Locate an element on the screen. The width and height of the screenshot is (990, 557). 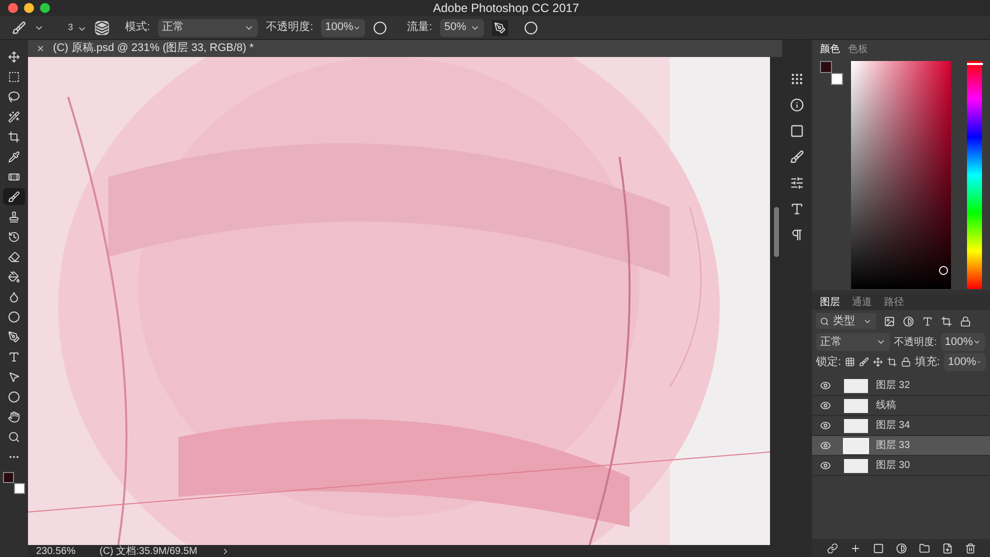
panel-tab: 图层 is located at coordinates (830, 302).